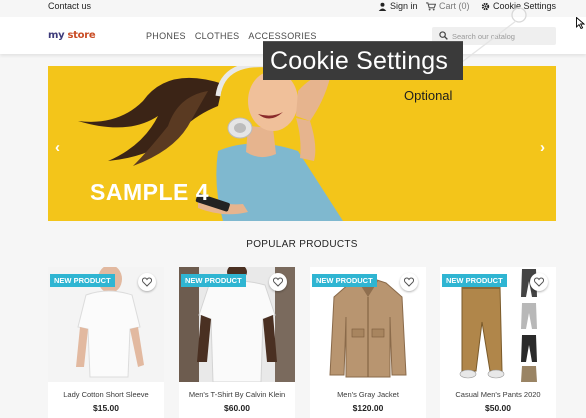 This screenshot has height=418, width=586. Describe the element at coordinates (368, 394) in the screenshot. I see `product-name: Men's Gray Jacket` at that location.